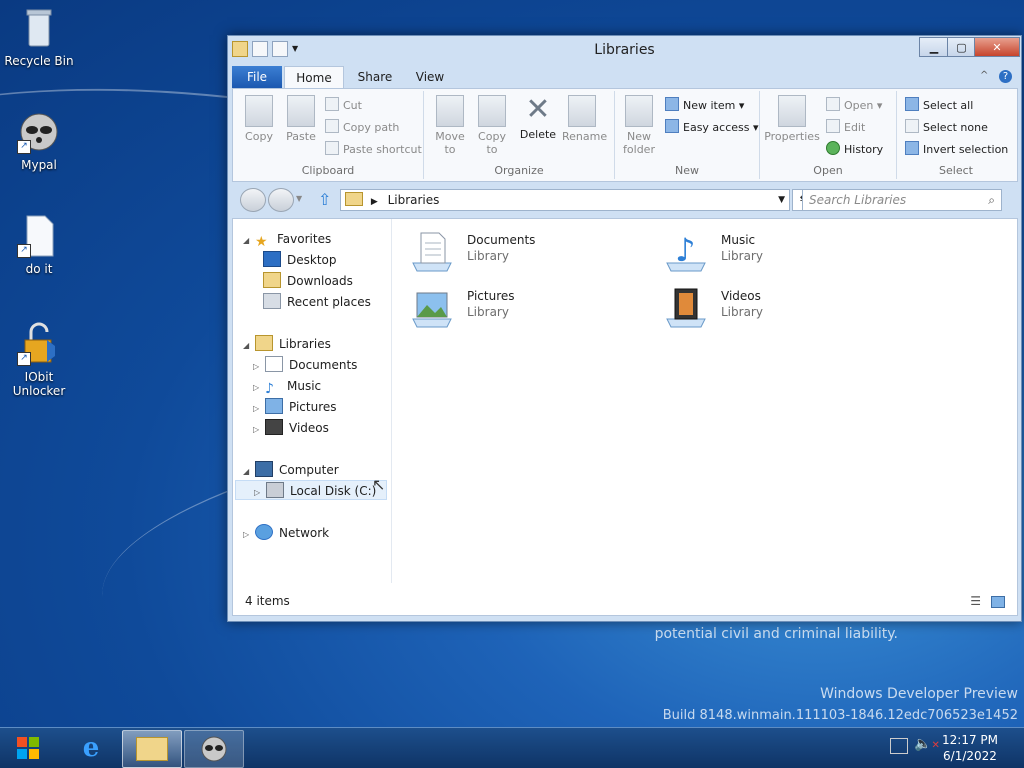  What do you see at coordinates (324, 199) in the screenshot?
I see `up-arrow-icon: ⇧` at bounding box center [324, 199].